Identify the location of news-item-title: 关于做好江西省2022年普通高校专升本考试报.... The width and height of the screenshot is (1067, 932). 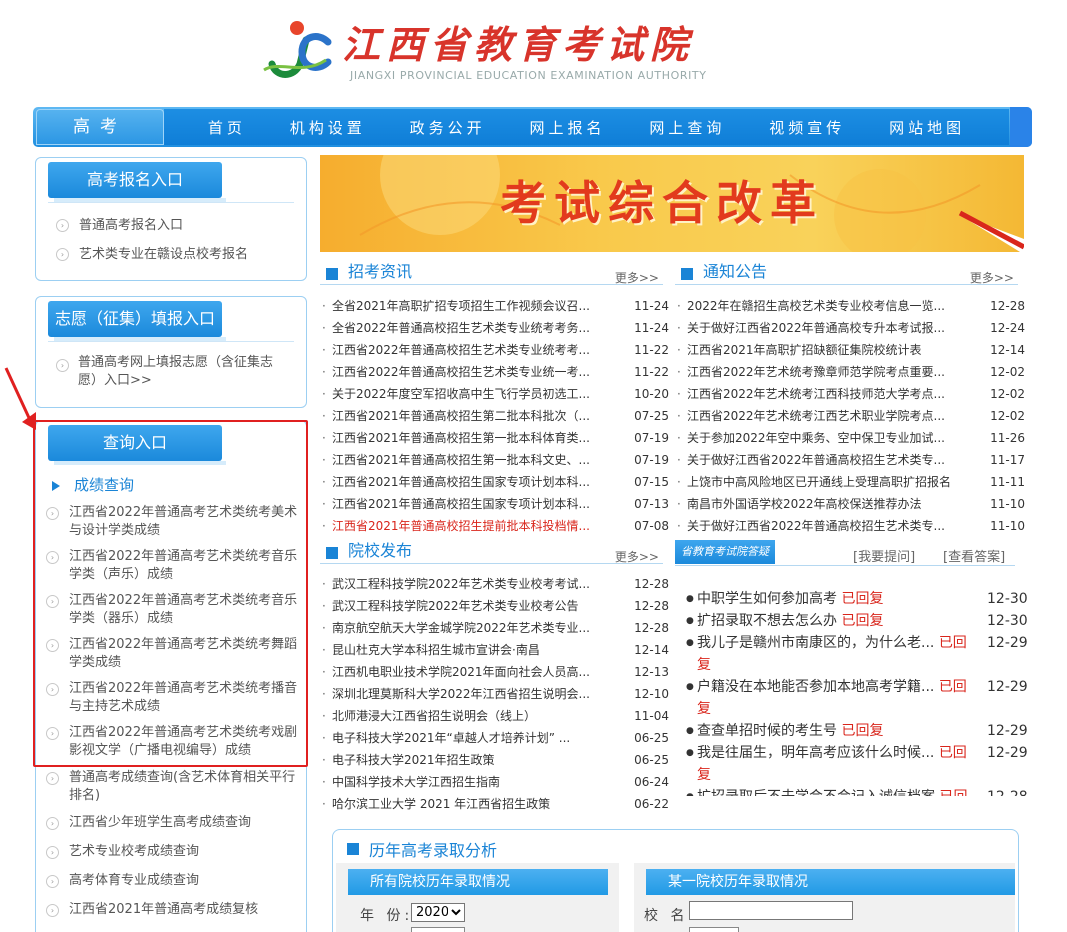
(816, 328).